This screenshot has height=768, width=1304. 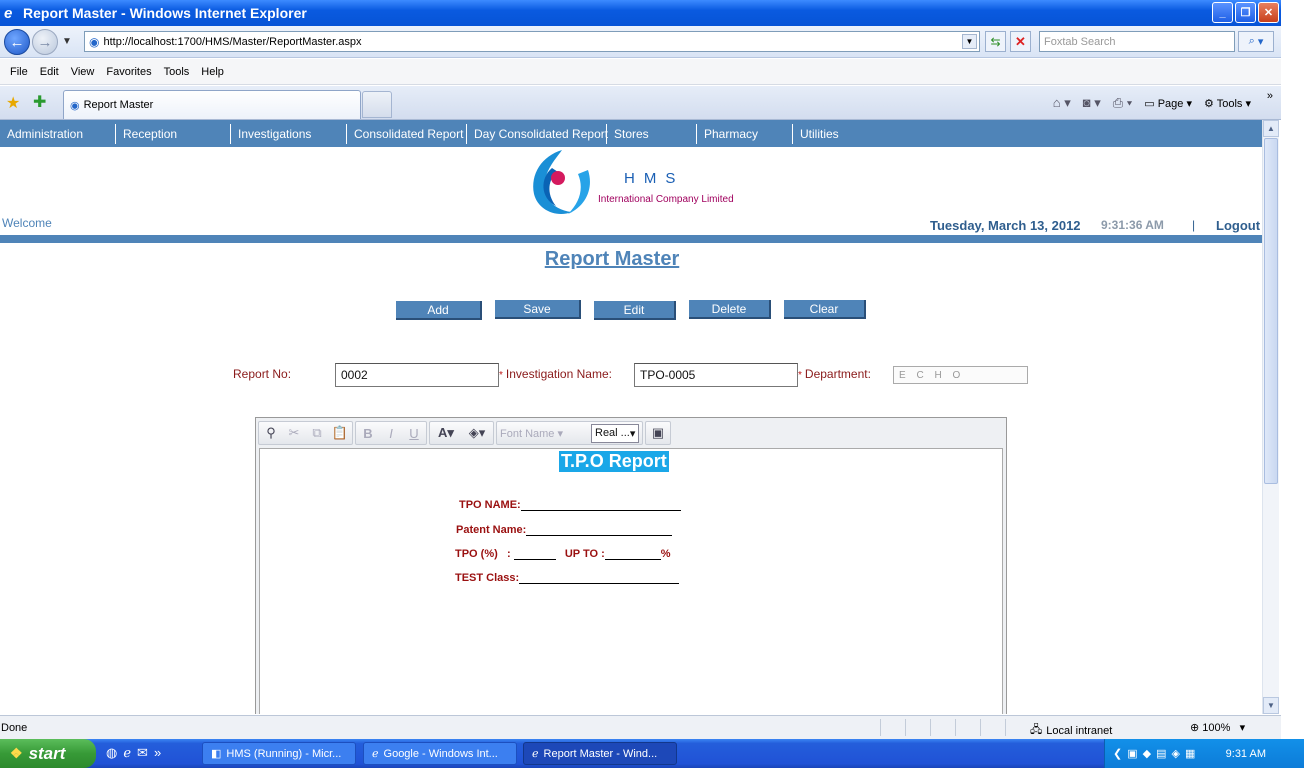 What do you see at coordinates (614, 461) in the screenshot?
I see `report-heading: T.P.O Report` at bounding box center [614, 461].